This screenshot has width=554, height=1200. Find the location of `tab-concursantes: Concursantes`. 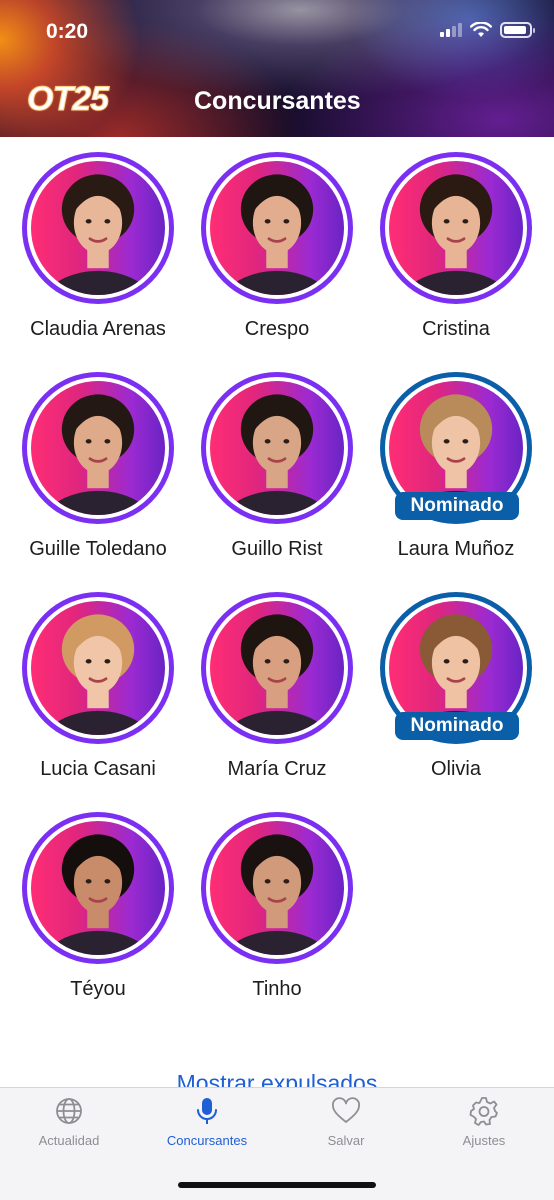

tab-concursantes: Concursantes is located at coordinates (207, 1122).